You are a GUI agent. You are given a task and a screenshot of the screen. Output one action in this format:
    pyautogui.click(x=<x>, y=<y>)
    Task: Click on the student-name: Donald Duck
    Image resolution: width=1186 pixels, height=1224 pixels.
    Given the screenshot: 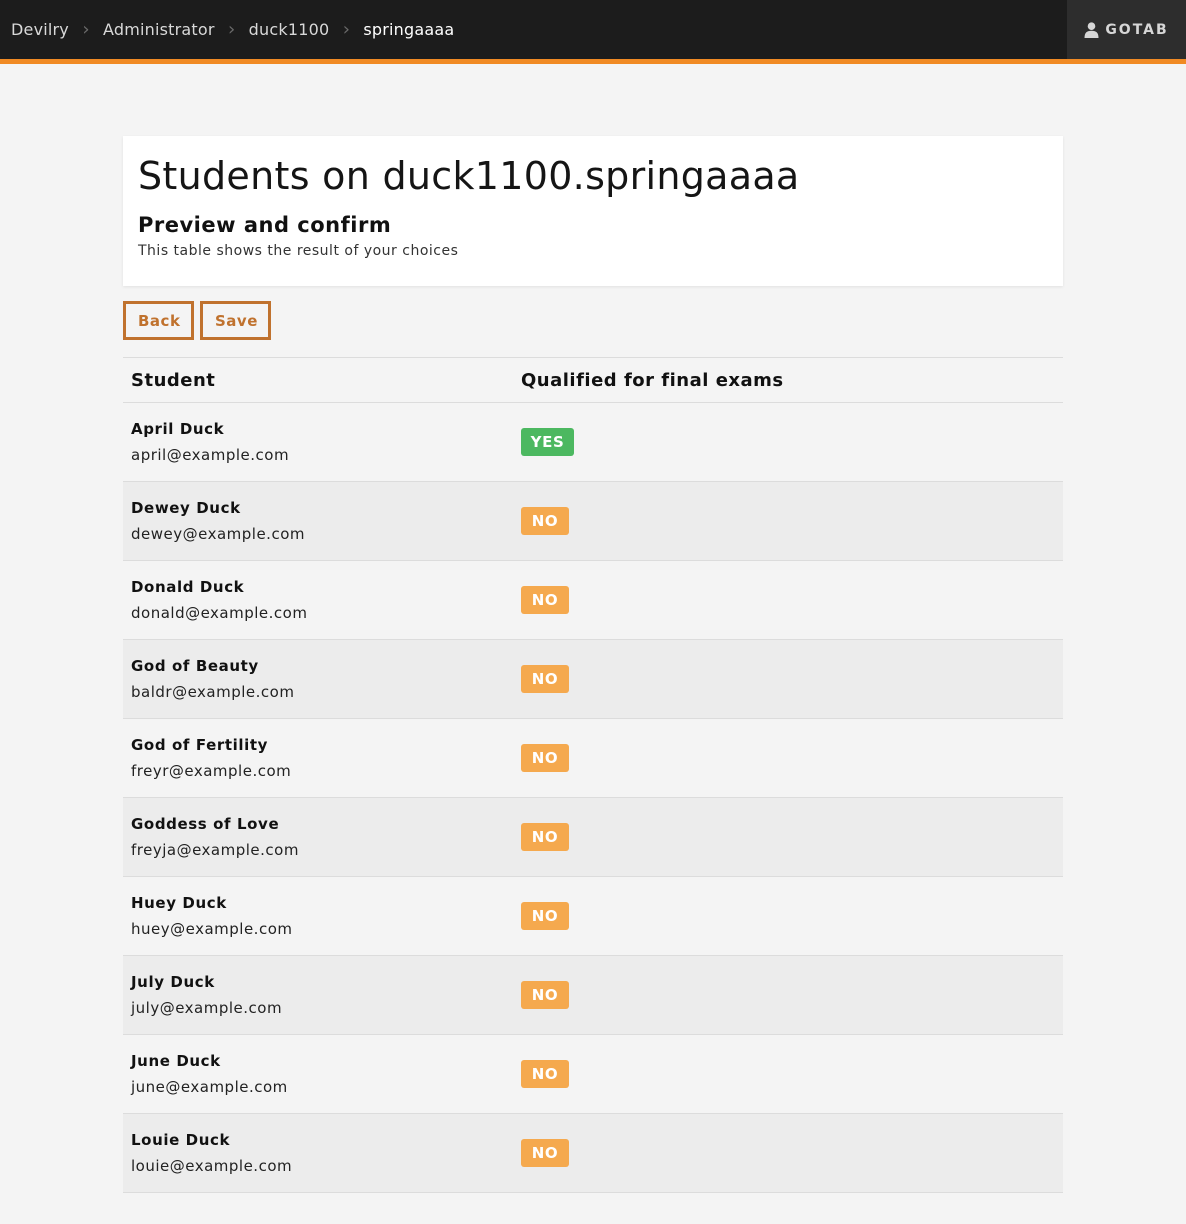 What is the action you would take?
    pyautogui.click(x=188, y=587)
    